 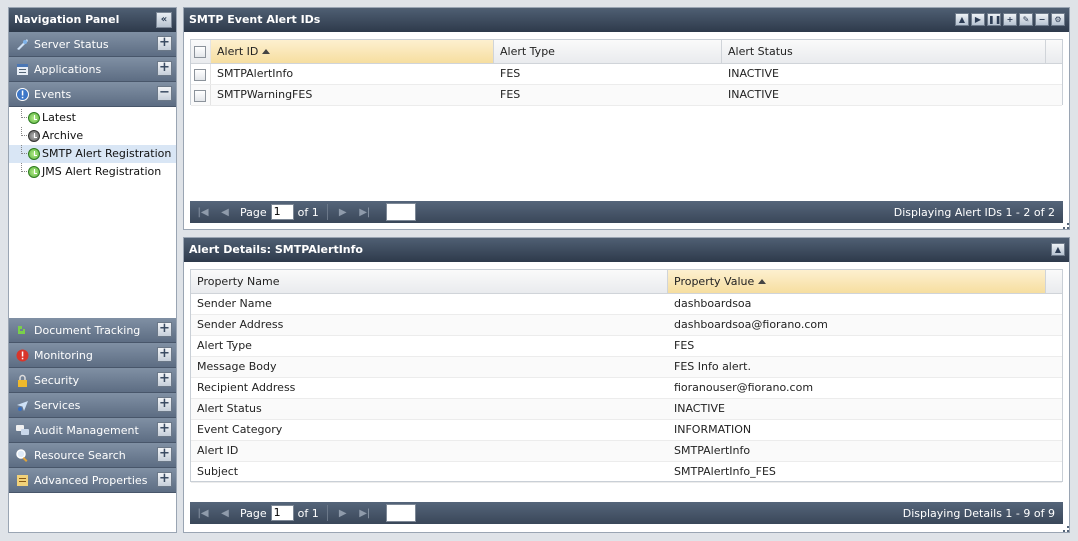 What do you see at coordinates (626, 95) in the screenshot?
I see `table-row: SMTPWarningFES FES INACTIVE` at bounding box center [626, 95].